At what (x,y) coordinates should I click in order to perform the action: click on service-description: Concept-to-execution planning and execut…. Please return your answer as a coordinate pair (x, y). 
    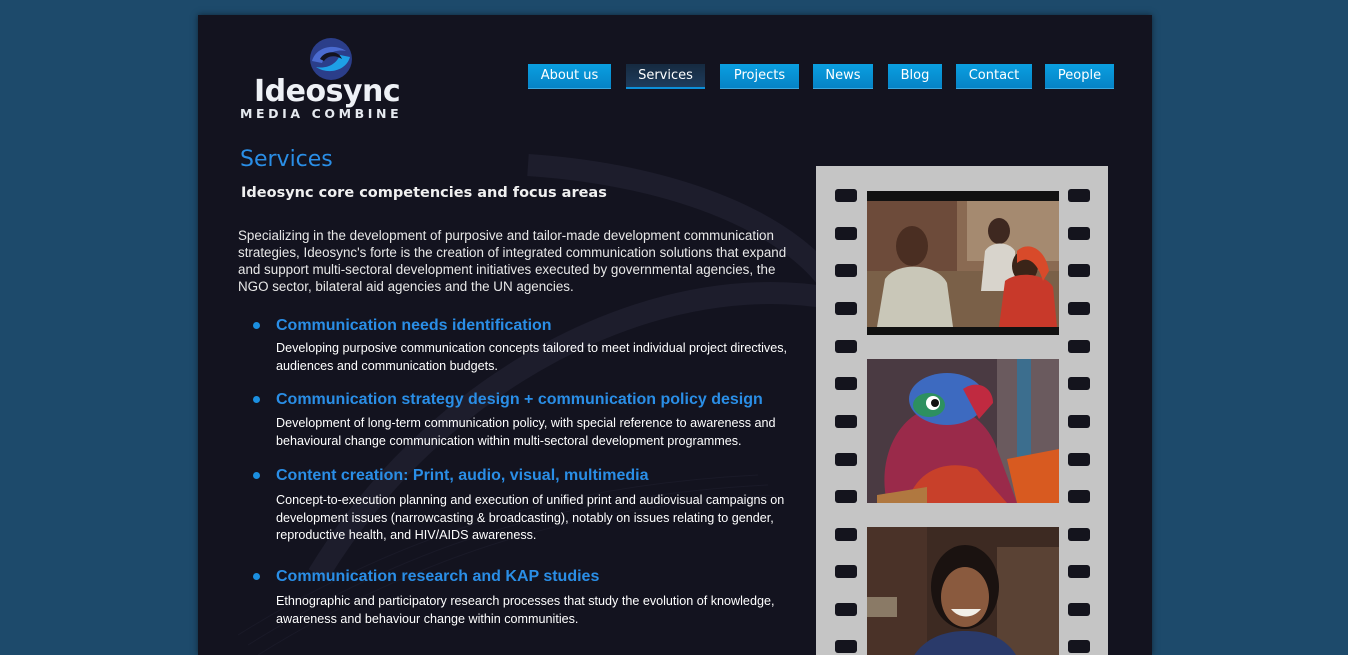
    Looking at the image, I should click on (530, 517).